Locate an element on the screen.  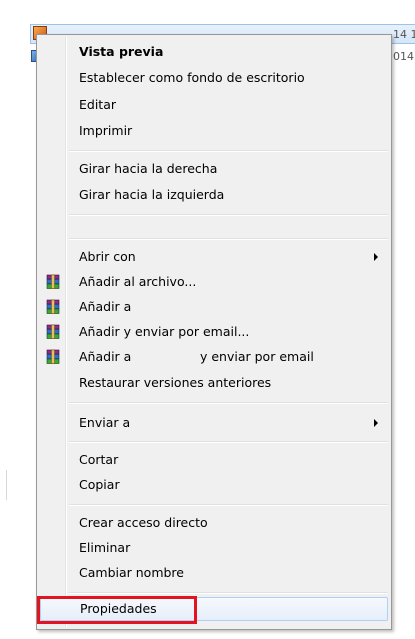
menu-item-label: Propiedades is located at coordinates (118, 608).